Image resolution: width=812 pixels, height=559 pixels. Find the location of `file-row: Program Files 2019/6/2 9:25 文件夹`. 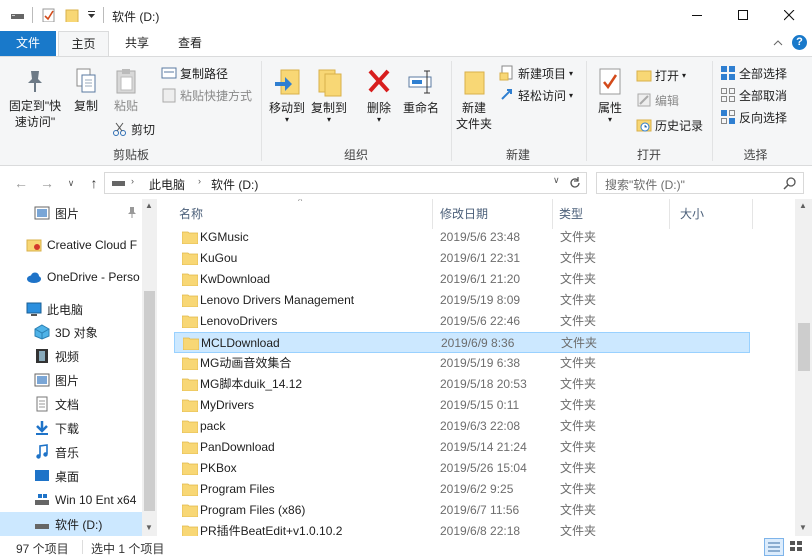

file-row: Program Files 2019/6/2 9:25 文件夹 is located at coordinates (462, 489).